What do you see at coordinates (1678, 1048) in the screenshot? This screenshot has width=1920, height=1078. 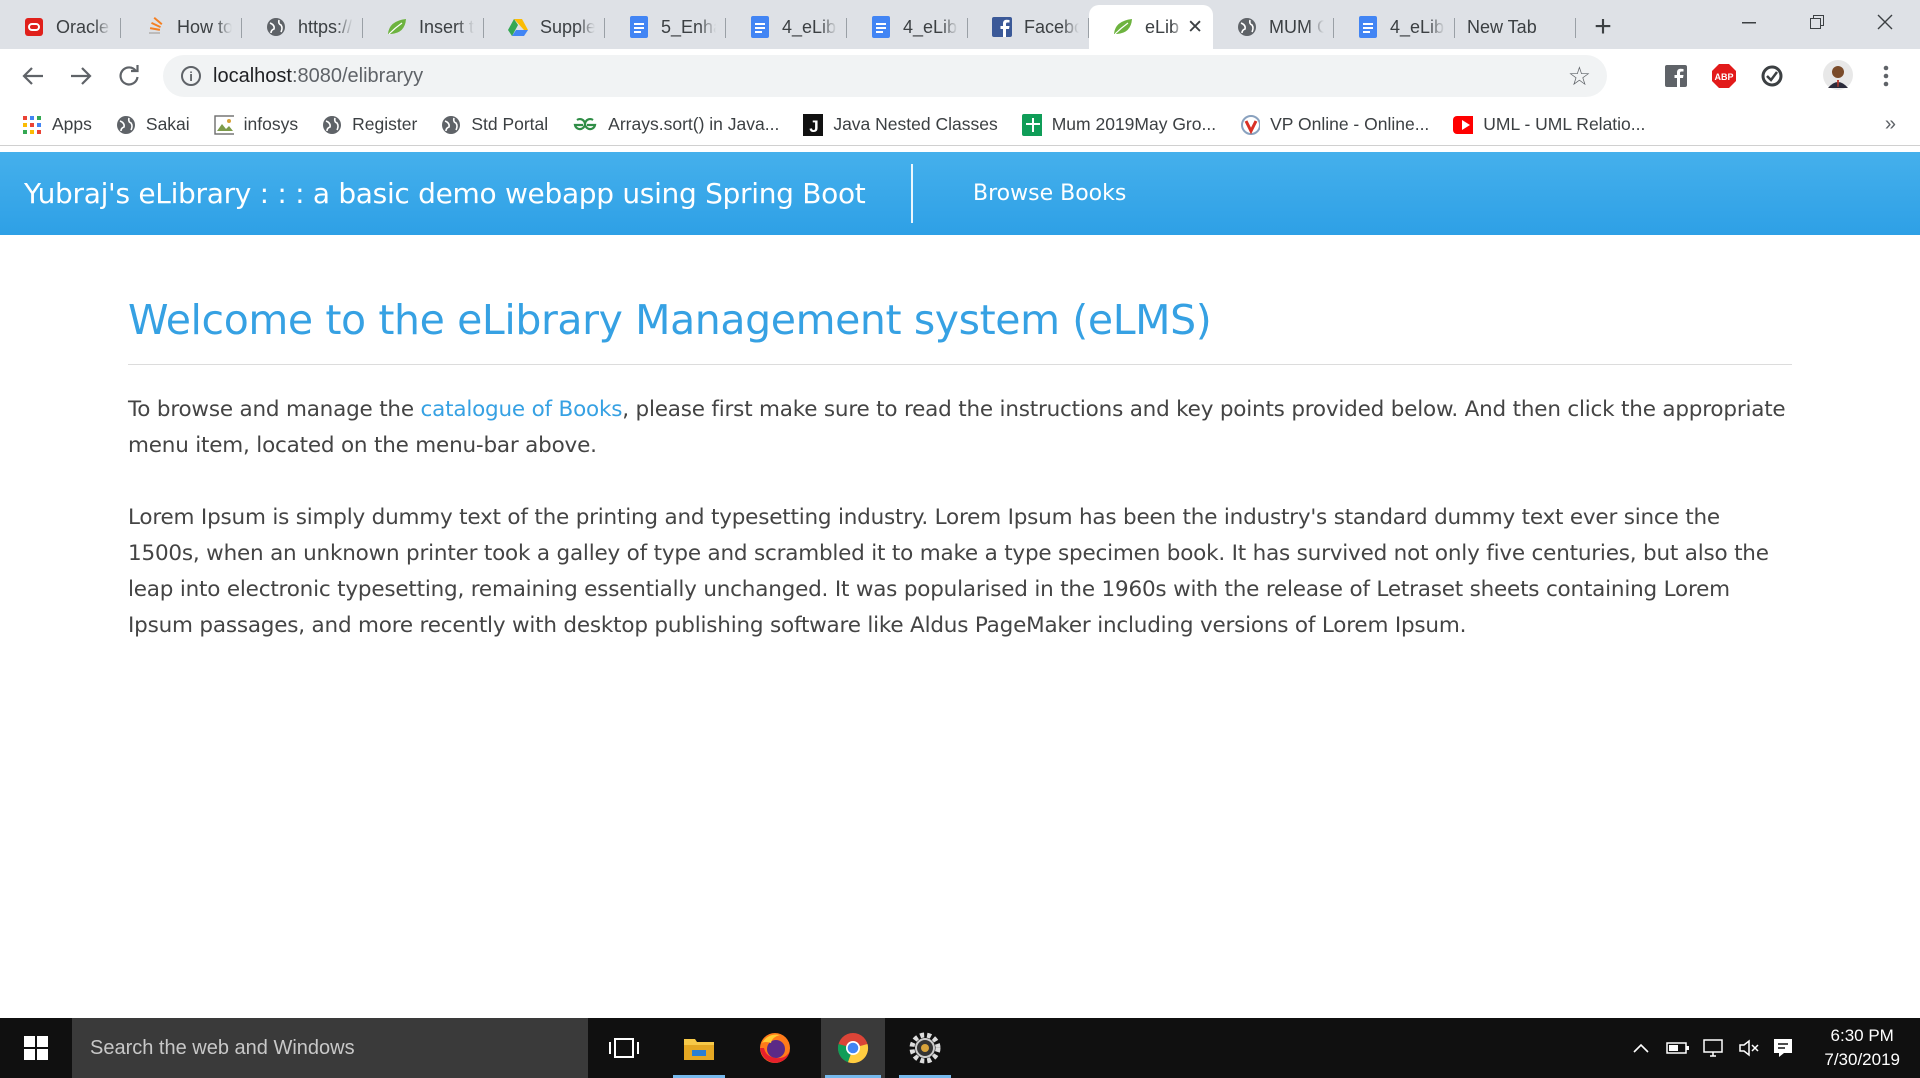 I see `battery-icon` at bounding box center [1678, 1048].